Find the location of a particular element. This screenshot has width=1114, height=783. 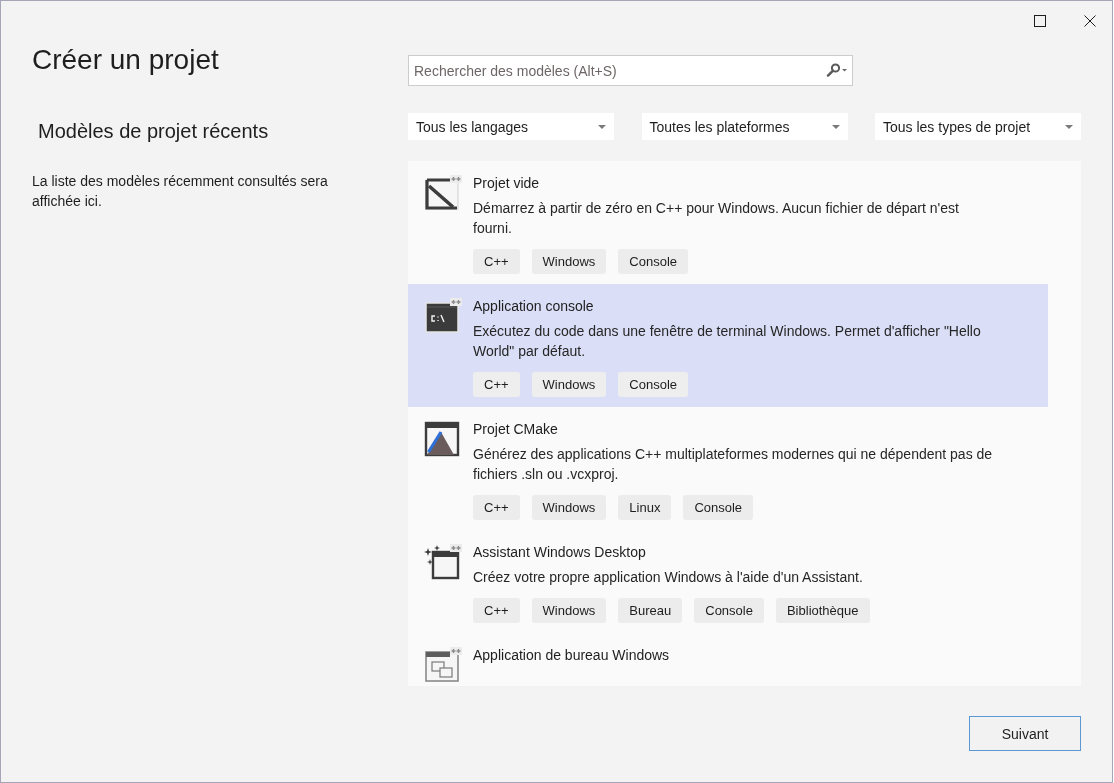

template-title: Application console is located at coordinates (533, 306).